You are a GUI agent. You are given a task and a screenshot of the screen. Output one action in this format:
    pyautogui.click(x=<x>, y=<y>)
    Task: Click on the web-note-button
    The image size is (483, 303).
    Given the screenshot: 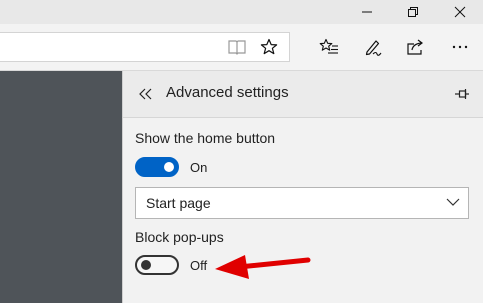 What is the action you would take?
    pyautogui.click(x=373, y=47)
    